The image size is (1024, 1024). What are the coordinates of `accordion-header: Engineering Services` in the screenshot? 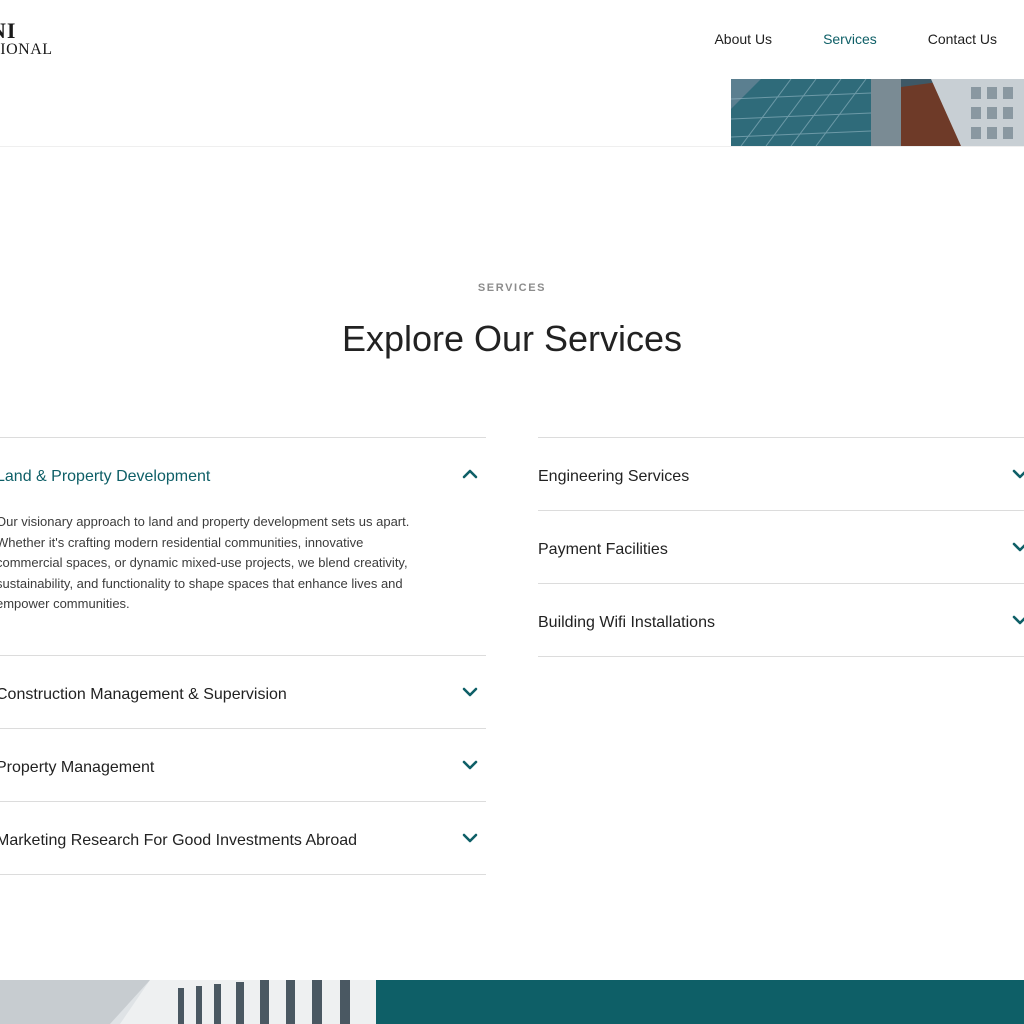 It's located at (781, 474).